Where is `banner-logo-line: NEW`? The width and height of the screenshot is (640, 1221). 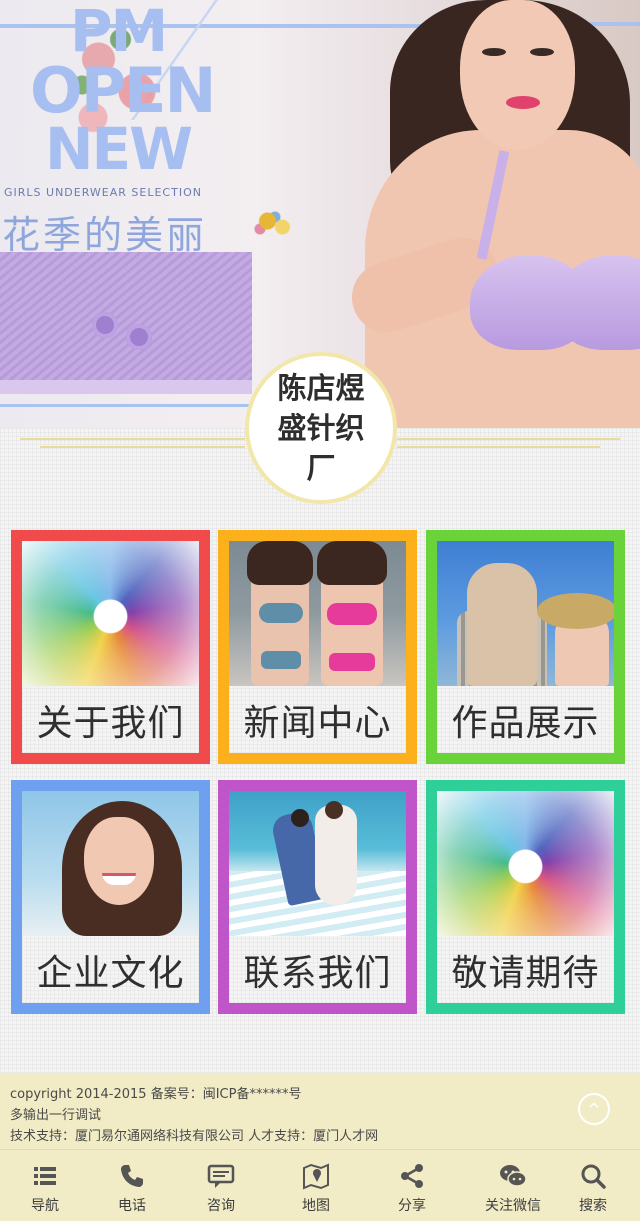
banner-logo-line: NEW is located at coordinates (119, 149).